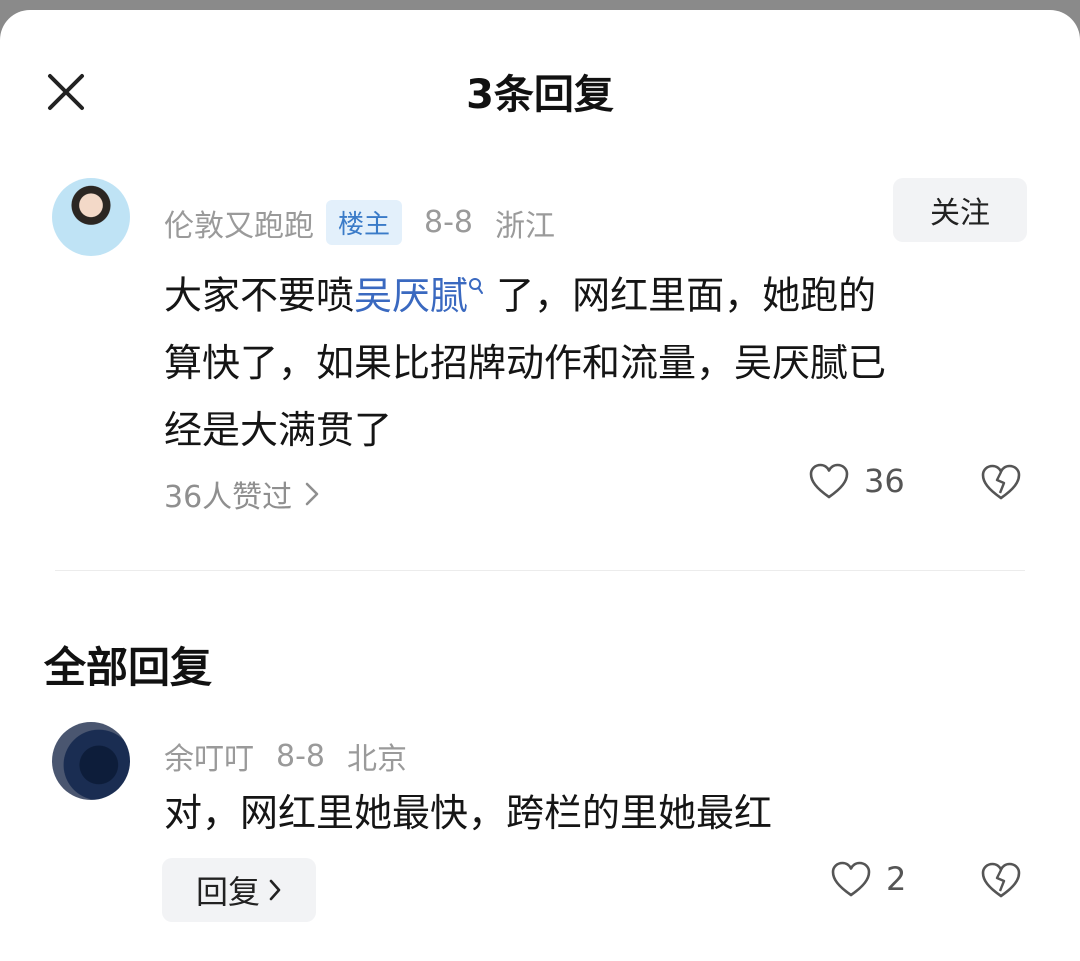  What do you see at coordinates (242, 494) in the screenshot?
I see `likers-link: 36人赞过` at bounding box center [242, 494].